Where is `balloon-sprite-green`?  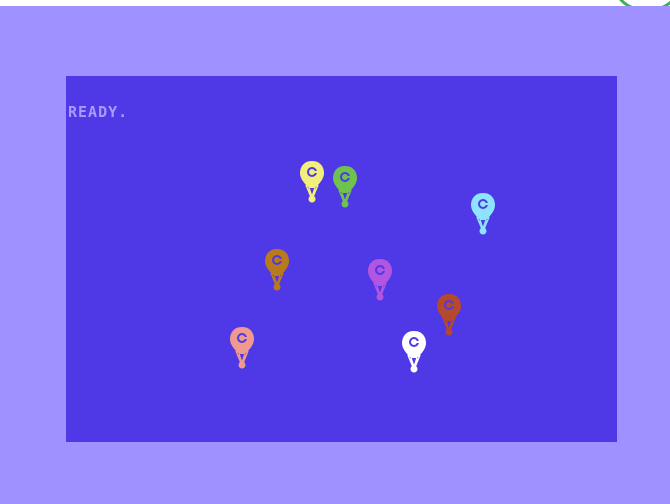 balloon-sprite-green is located at coordinates (345, 187).